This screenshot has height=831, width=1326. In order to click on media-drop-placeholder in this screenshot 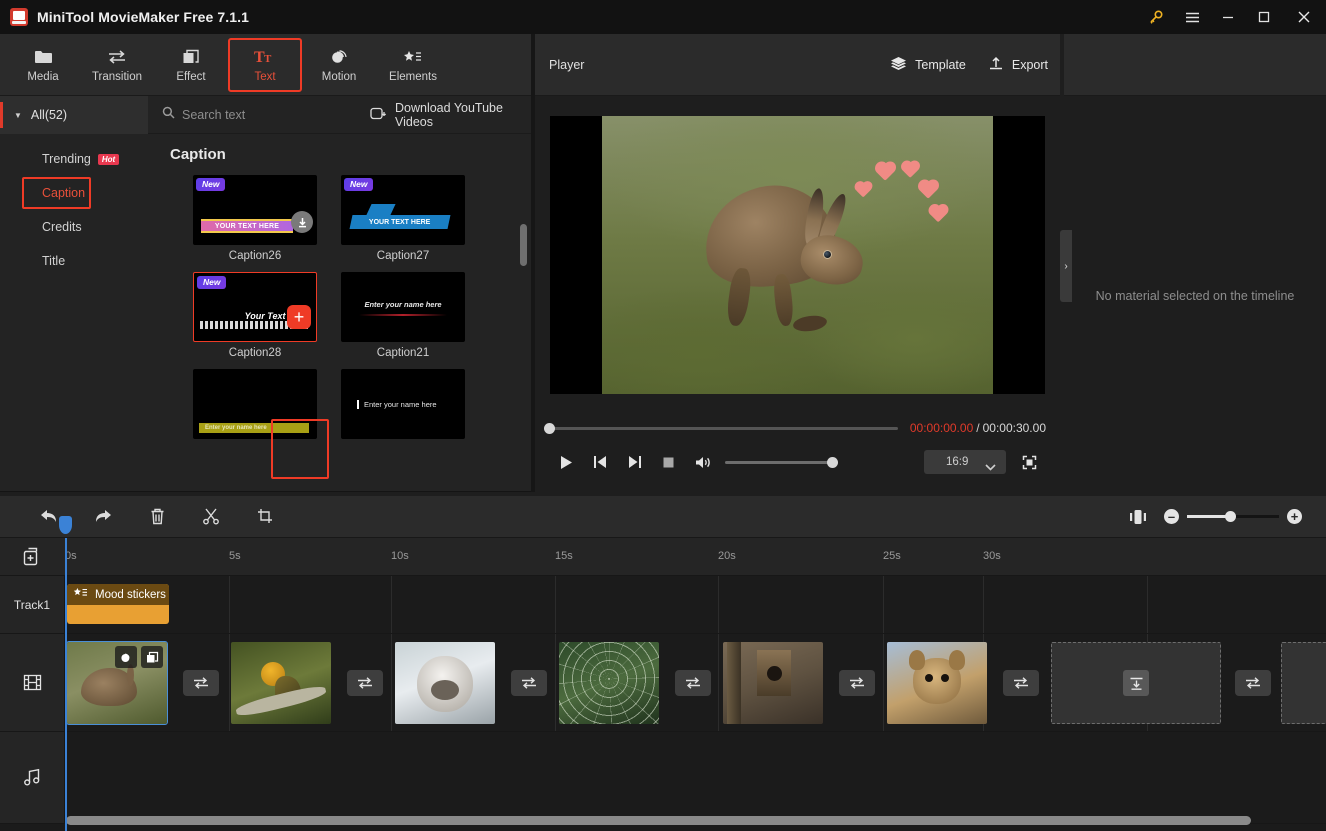, I will do `click(1136, 683)`.